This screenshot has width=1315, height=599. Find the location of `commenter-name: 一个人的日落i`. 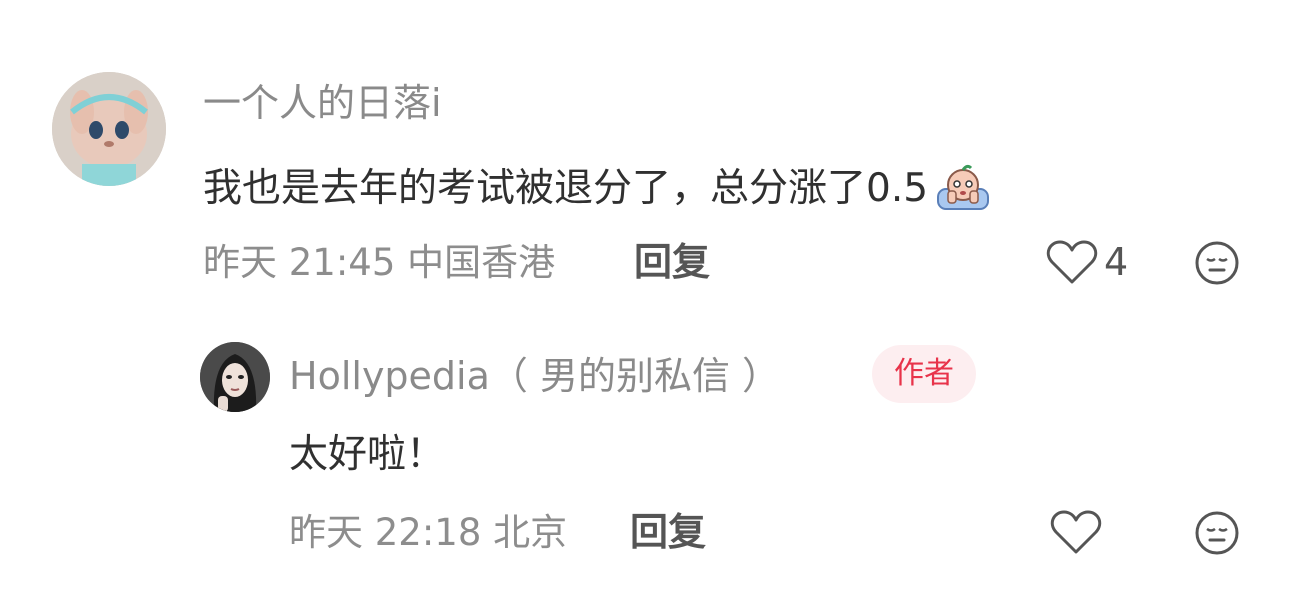

commenter-name: 一个人的日落i is located at coordinates (322, 103).